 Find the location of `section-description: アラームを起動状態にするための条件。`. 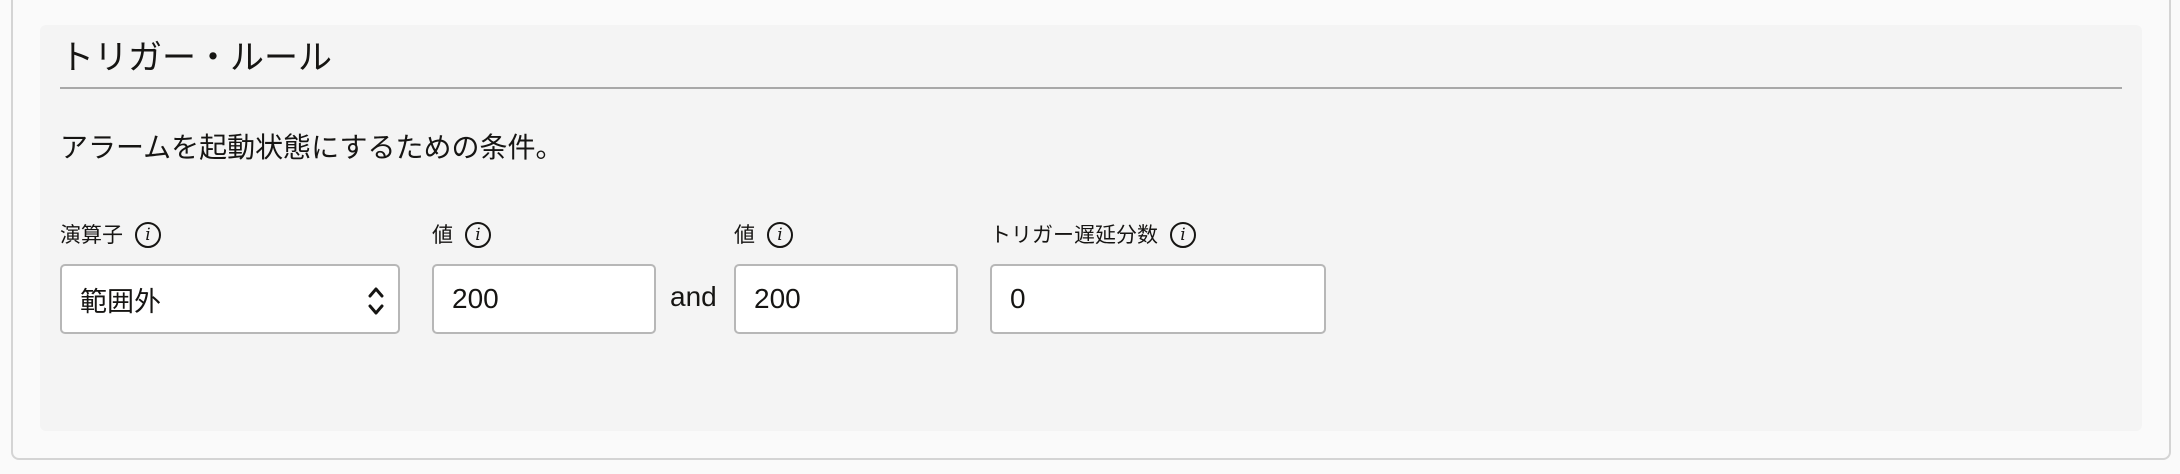

section-description: アラームを起動状態にするための条件。 is located at coordinates (312, 147).